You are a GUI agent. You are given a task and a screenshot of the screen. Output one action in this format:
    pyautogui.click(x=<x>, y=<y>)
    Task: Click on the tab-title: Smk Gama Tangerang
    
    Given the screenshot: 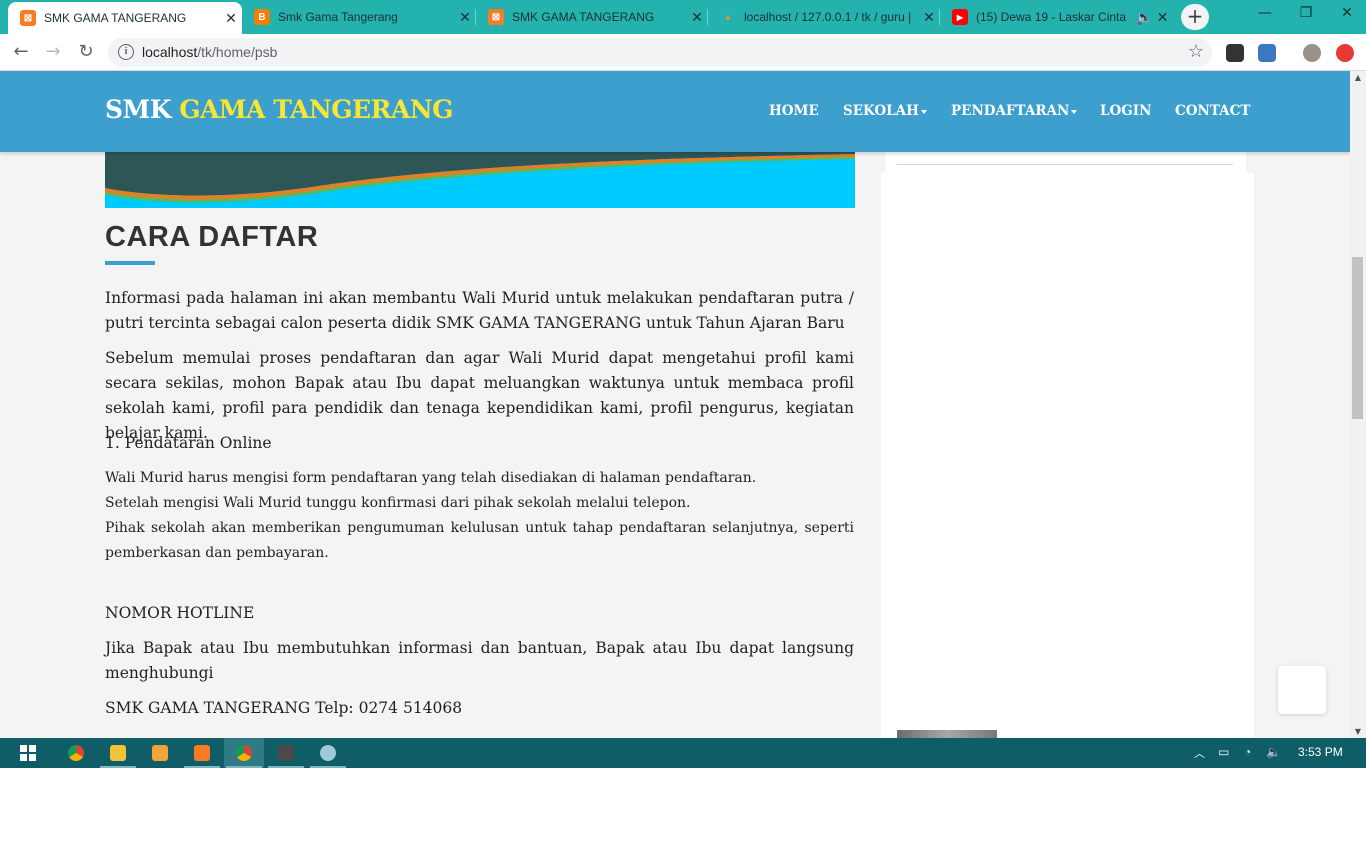 What is the action you would take?
    pyautogui.click(x=338, y=17)
    